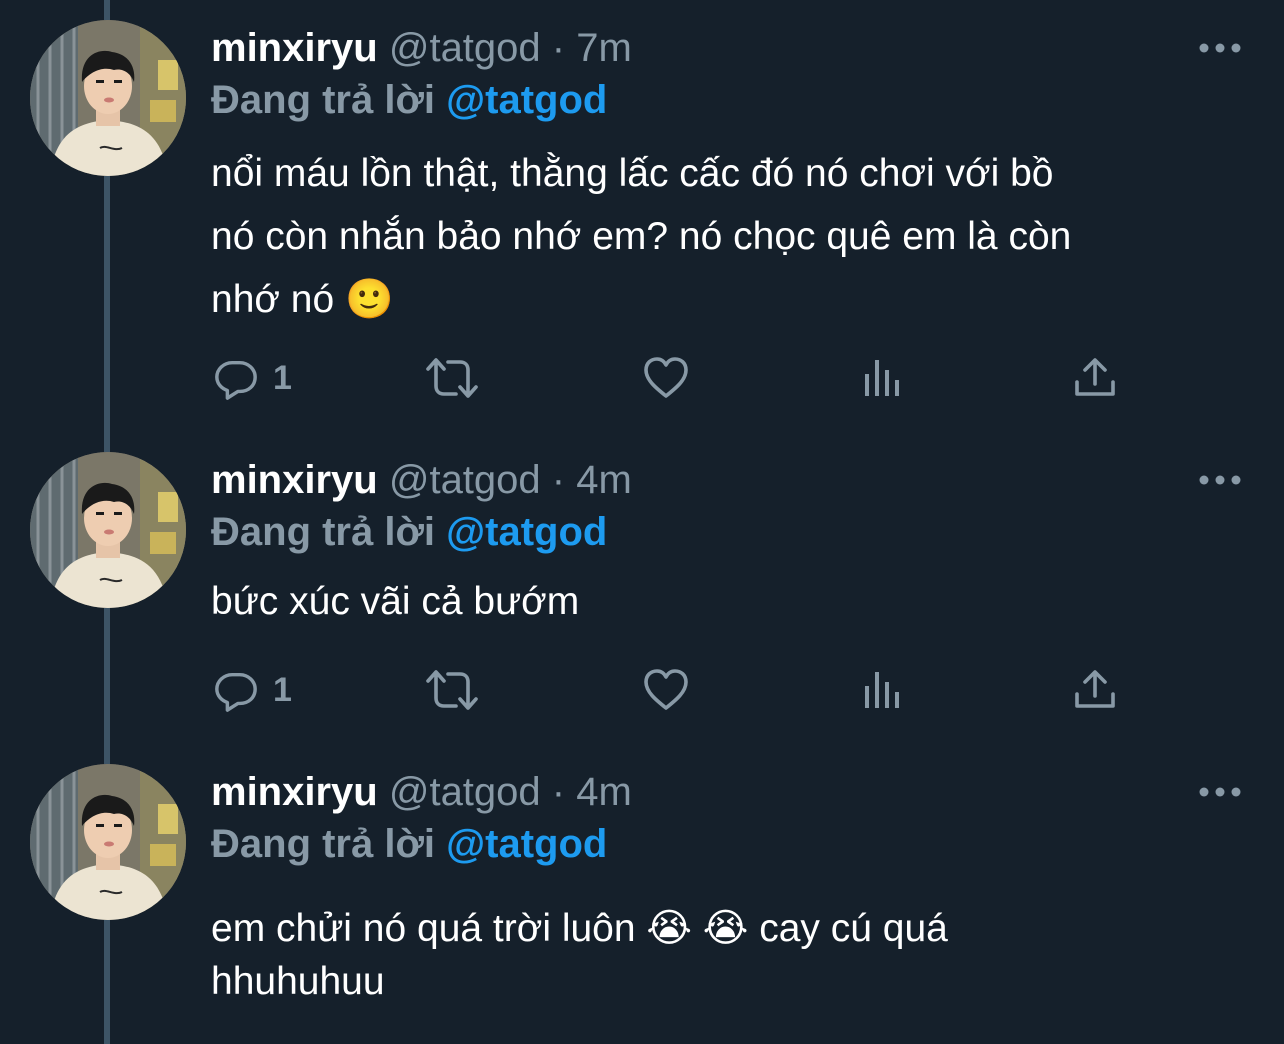 Image resolution: width=1284 pixels, height=1044 pixels. Describe the element at coordinates (604, 48) in the screenshot. I see `timestamp: 7m` at that location.